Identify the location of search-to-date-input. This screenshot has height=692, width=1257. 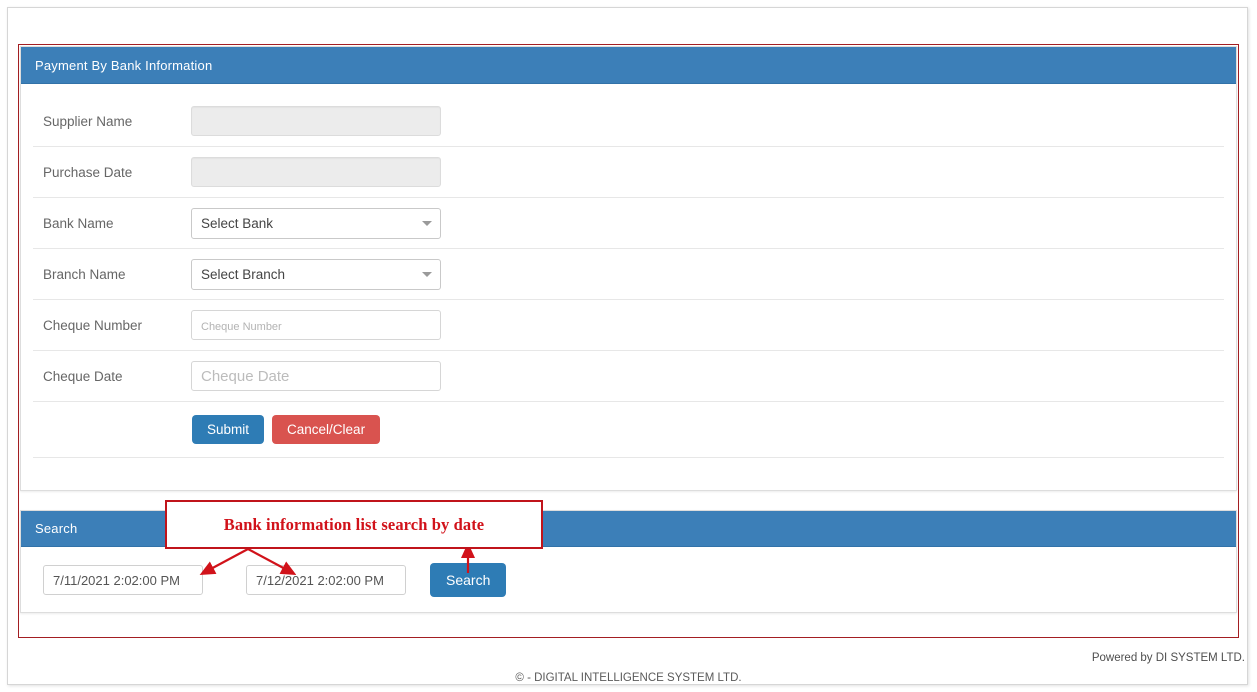
(326, 580).